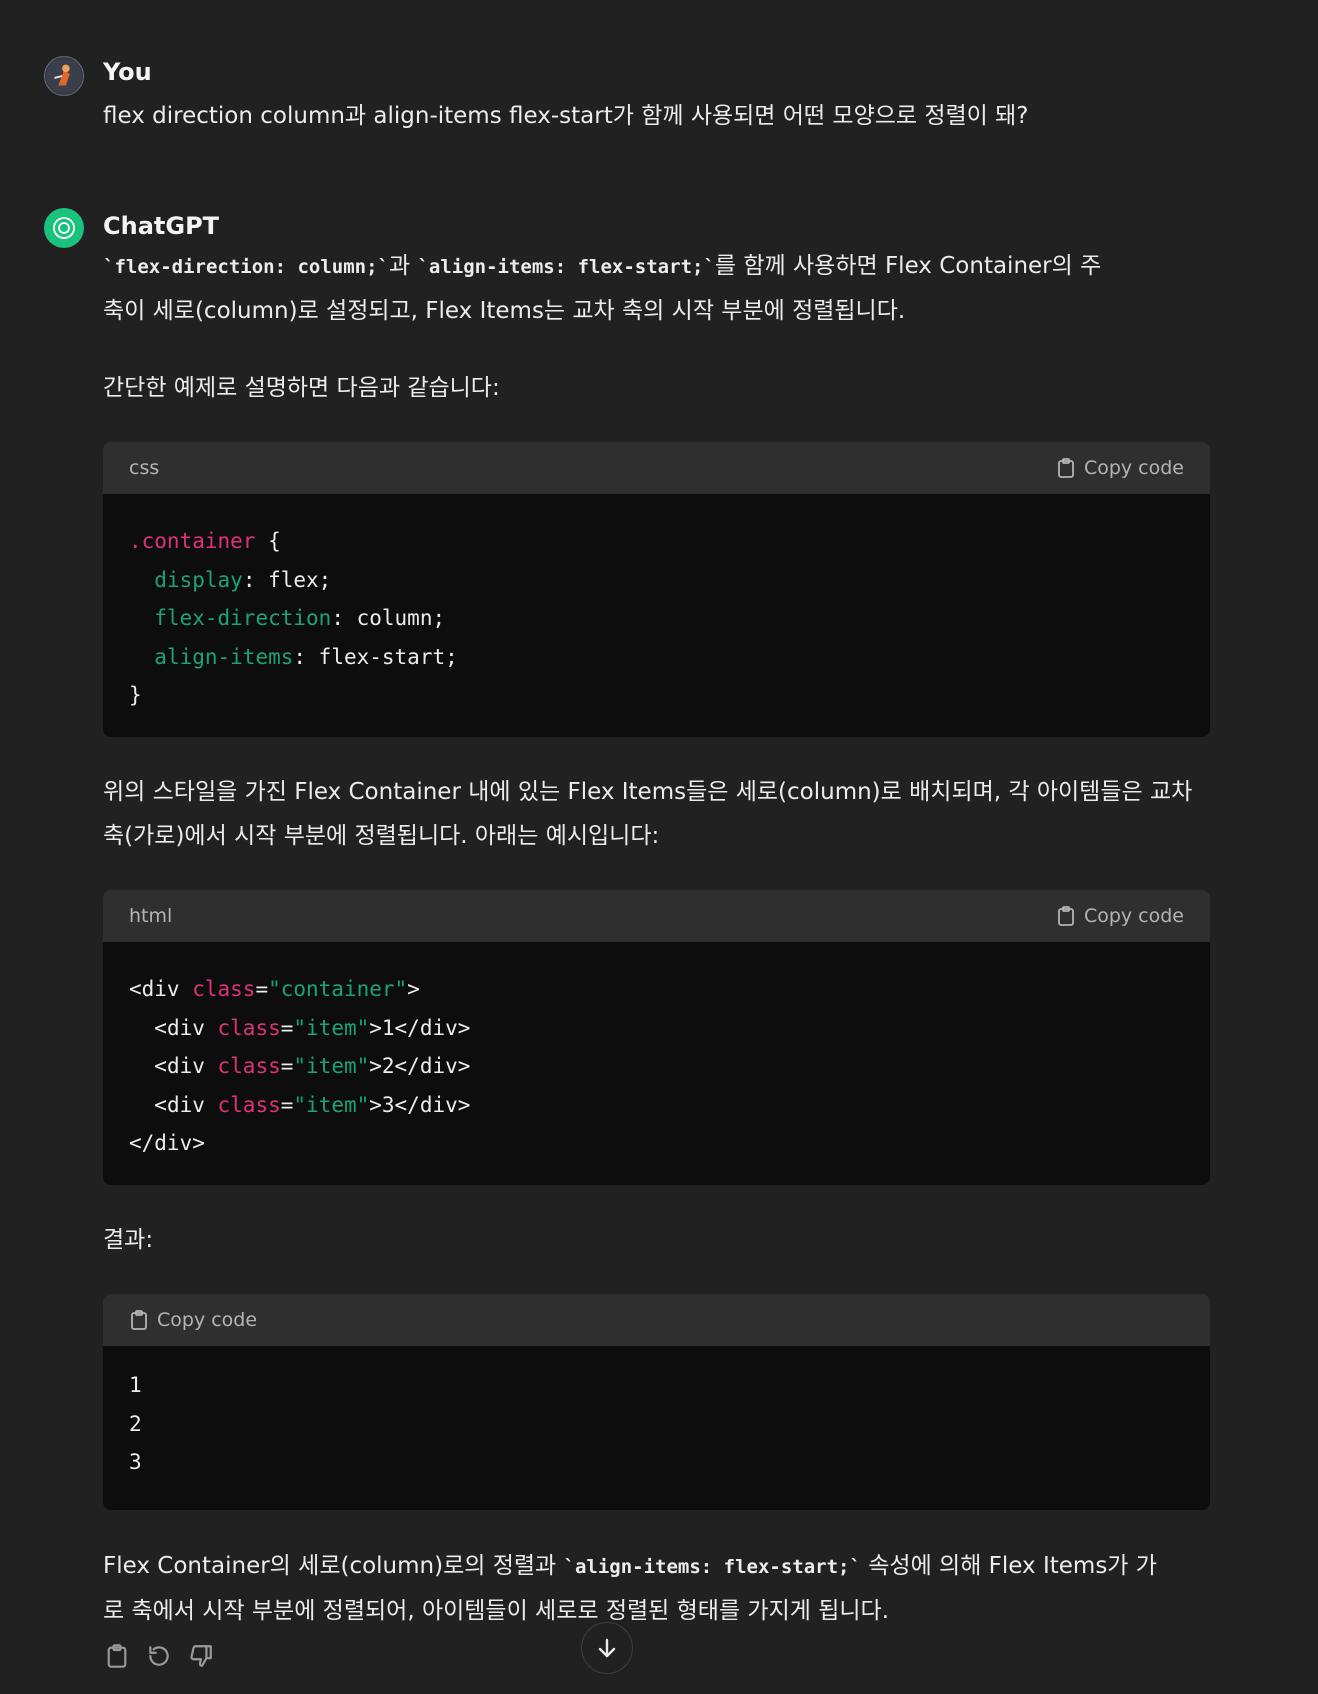 The width and height of the screenshot is (1318, 1694). I want to click on regenerate-button, so click(159, 1656).